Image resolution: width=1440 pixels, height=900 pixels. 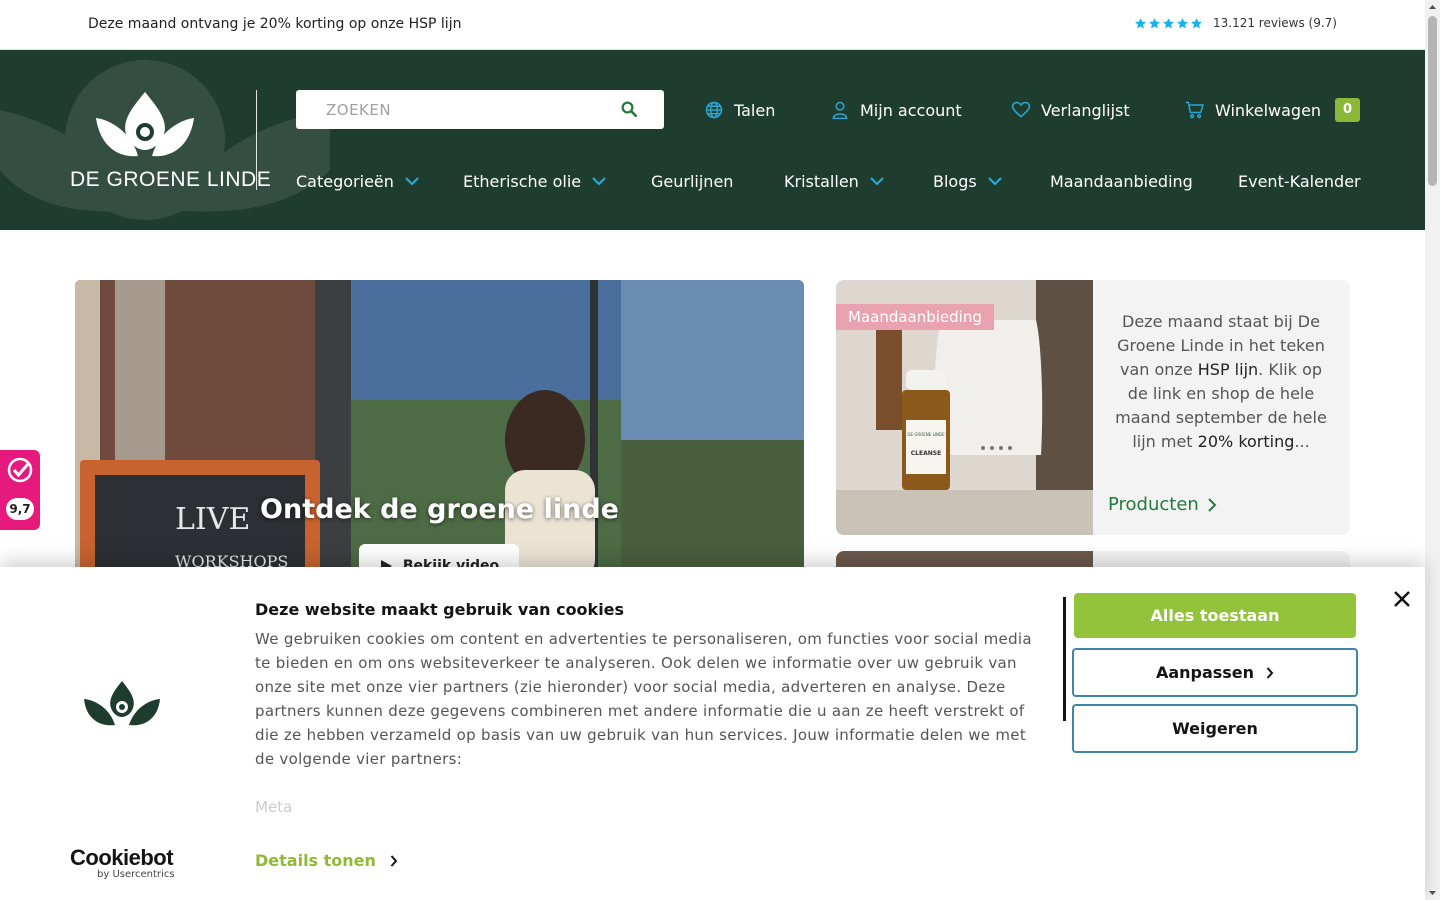 I want to click on nav-blogs: Blogs, so click(x=968, y=181).